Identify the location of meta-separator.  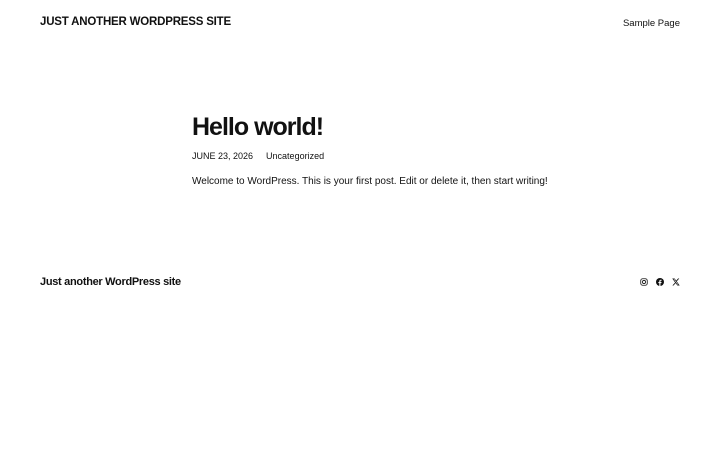
(259, 156).